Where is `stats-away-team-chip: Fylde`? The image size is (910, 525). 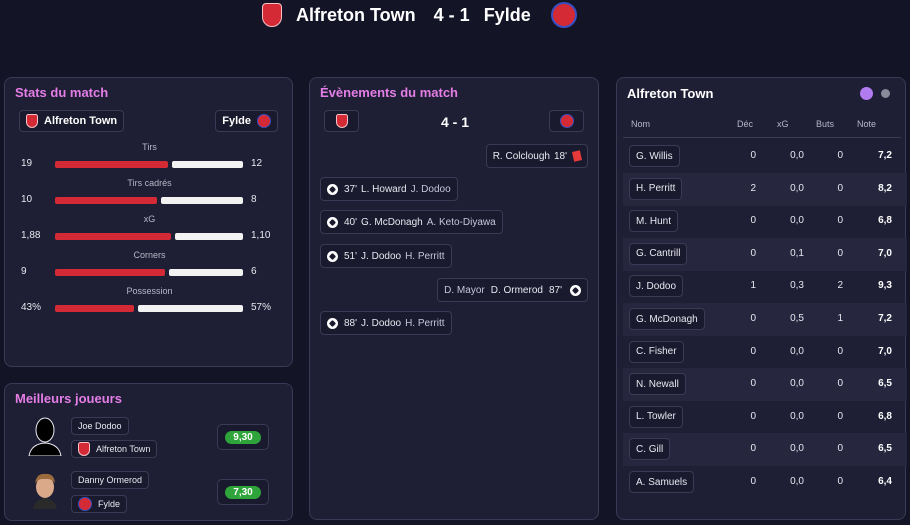
stats-away-team-chip: Fylde is located at coordinates (246, 121).